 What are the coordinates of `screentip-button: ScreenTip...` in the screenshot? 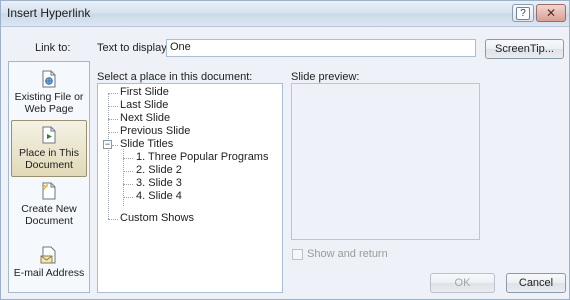 It's located at (524, 49).